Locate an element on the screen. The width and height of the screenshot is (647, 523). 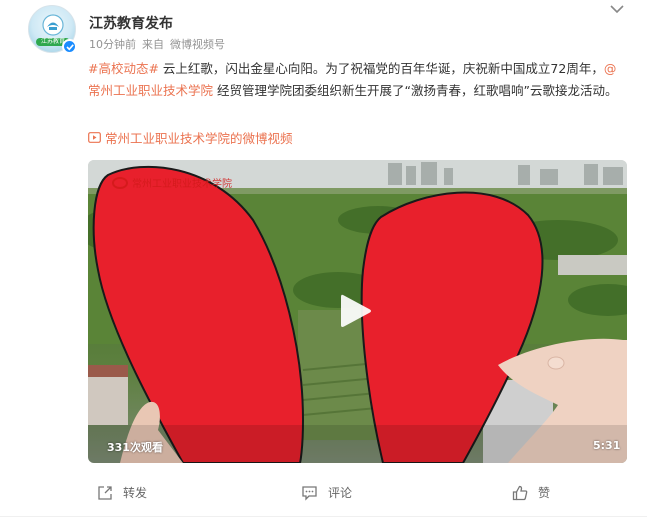
share-icon is located at coordinates (105, 492).